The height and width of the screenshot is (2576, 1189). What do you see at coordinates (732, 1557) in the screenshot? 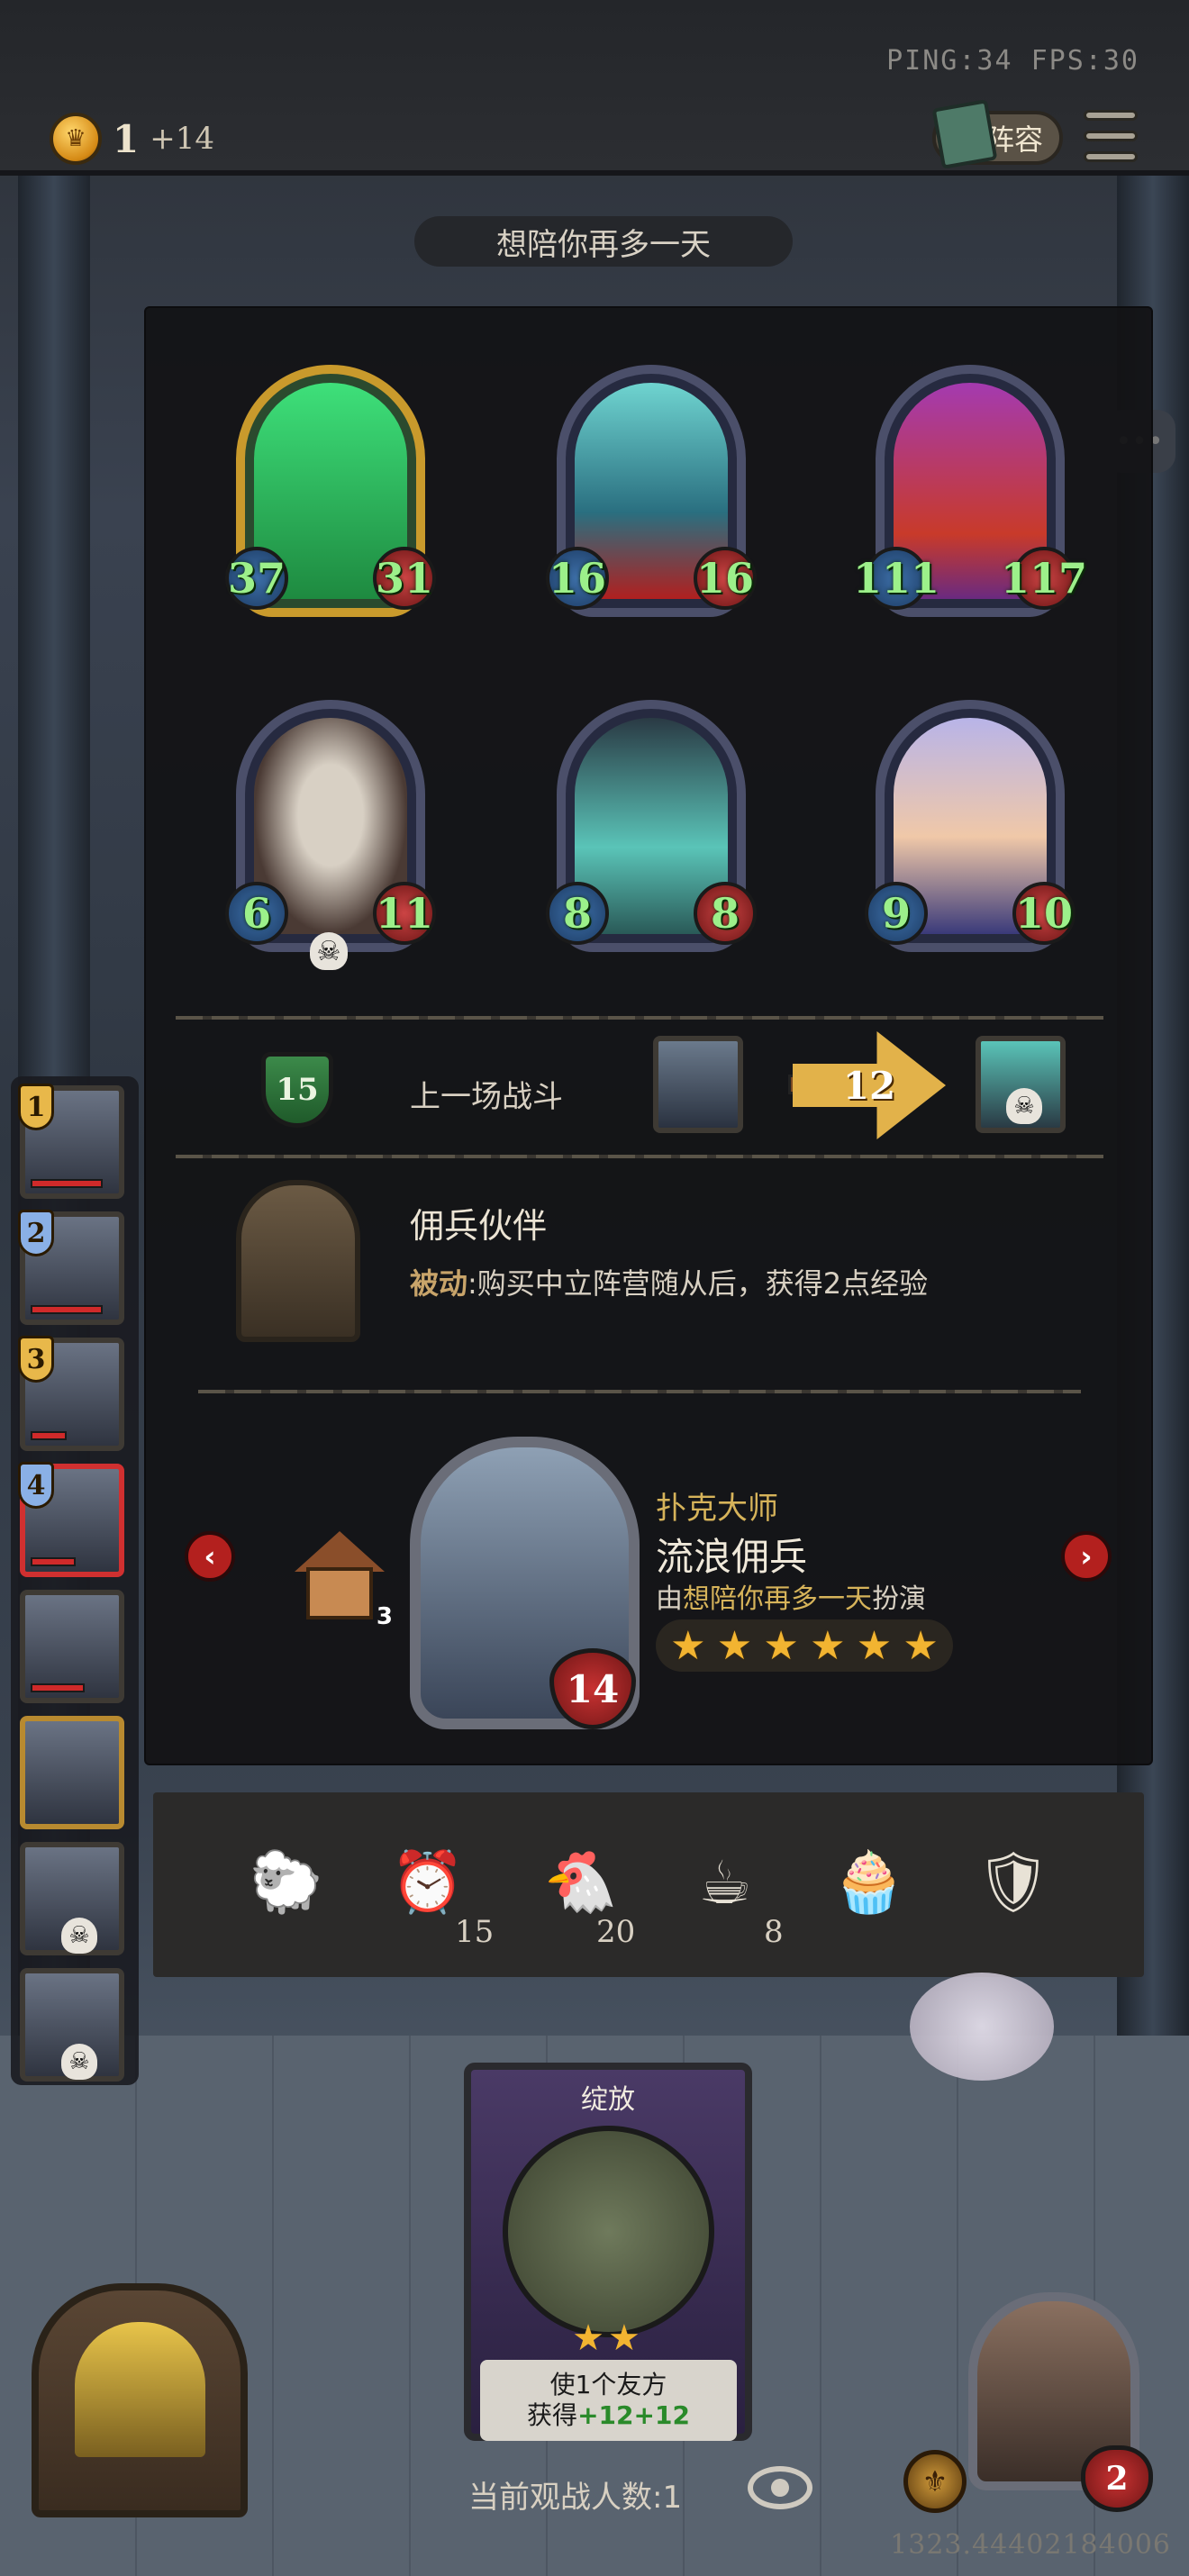
I see `hero-name: 流浪佣兵` at bounding box center [732, 1557].